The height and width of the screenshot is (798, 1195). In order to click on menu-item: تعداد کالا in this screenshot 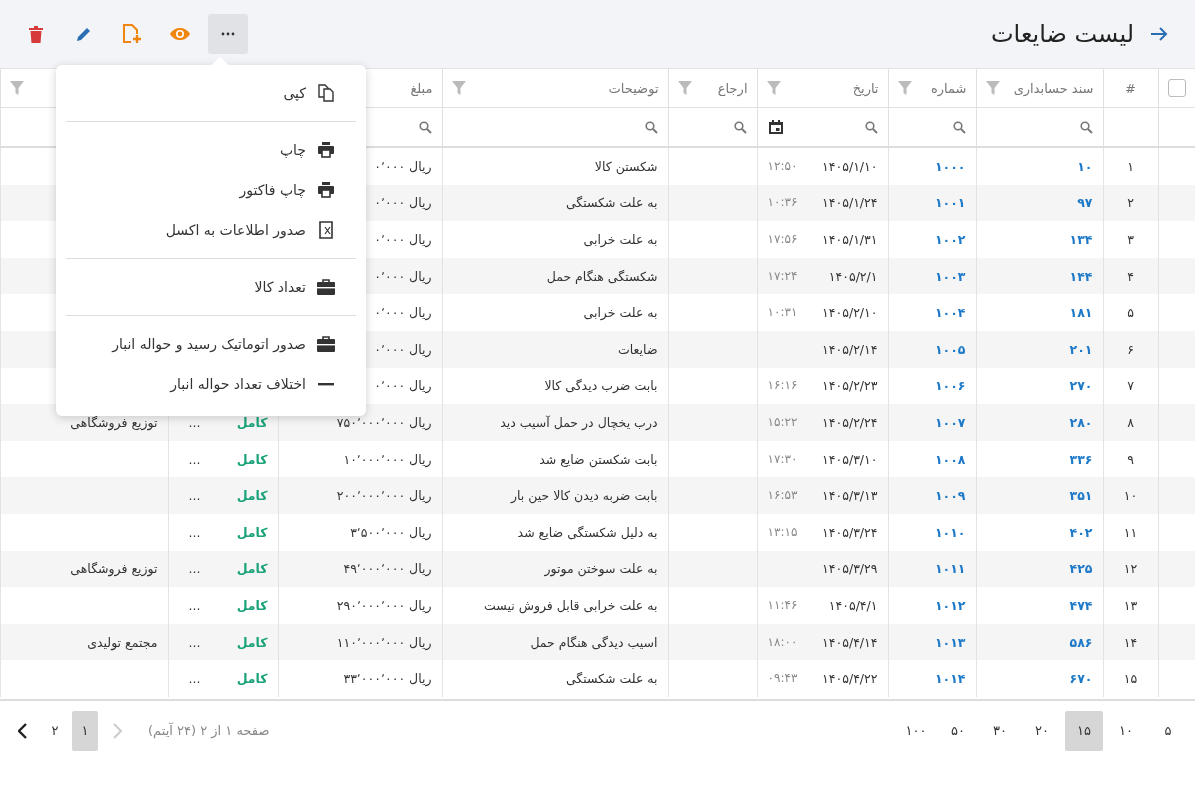, I will do `click(211, 287)`.